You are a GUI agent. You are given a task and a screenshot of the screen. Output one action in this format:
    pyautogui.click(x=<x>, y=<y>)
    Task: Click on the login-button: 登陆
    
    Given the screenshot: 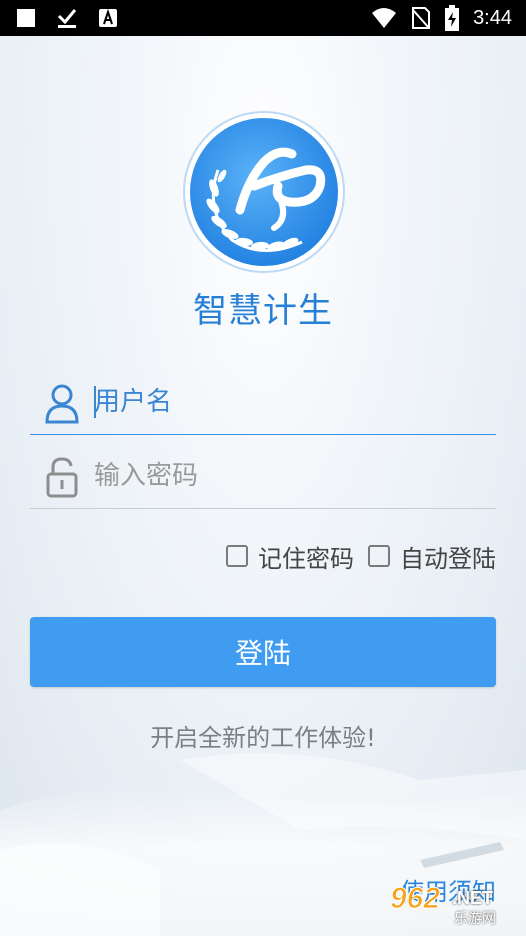 What is the action you would take?
    pyautogui.click(x=263, y=652)
    